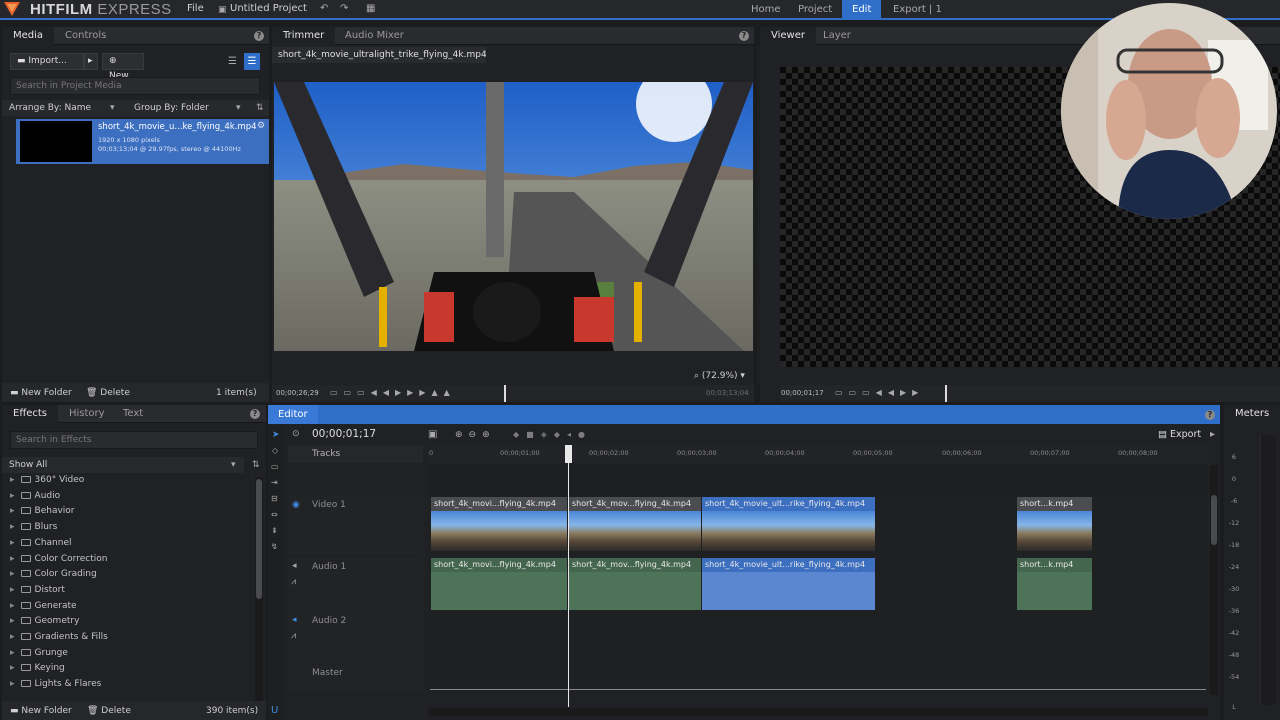  What do you see at coordinates (568, 576) in the screenshot?
I see `timeline-playhead` at bounding box center [568, 576].